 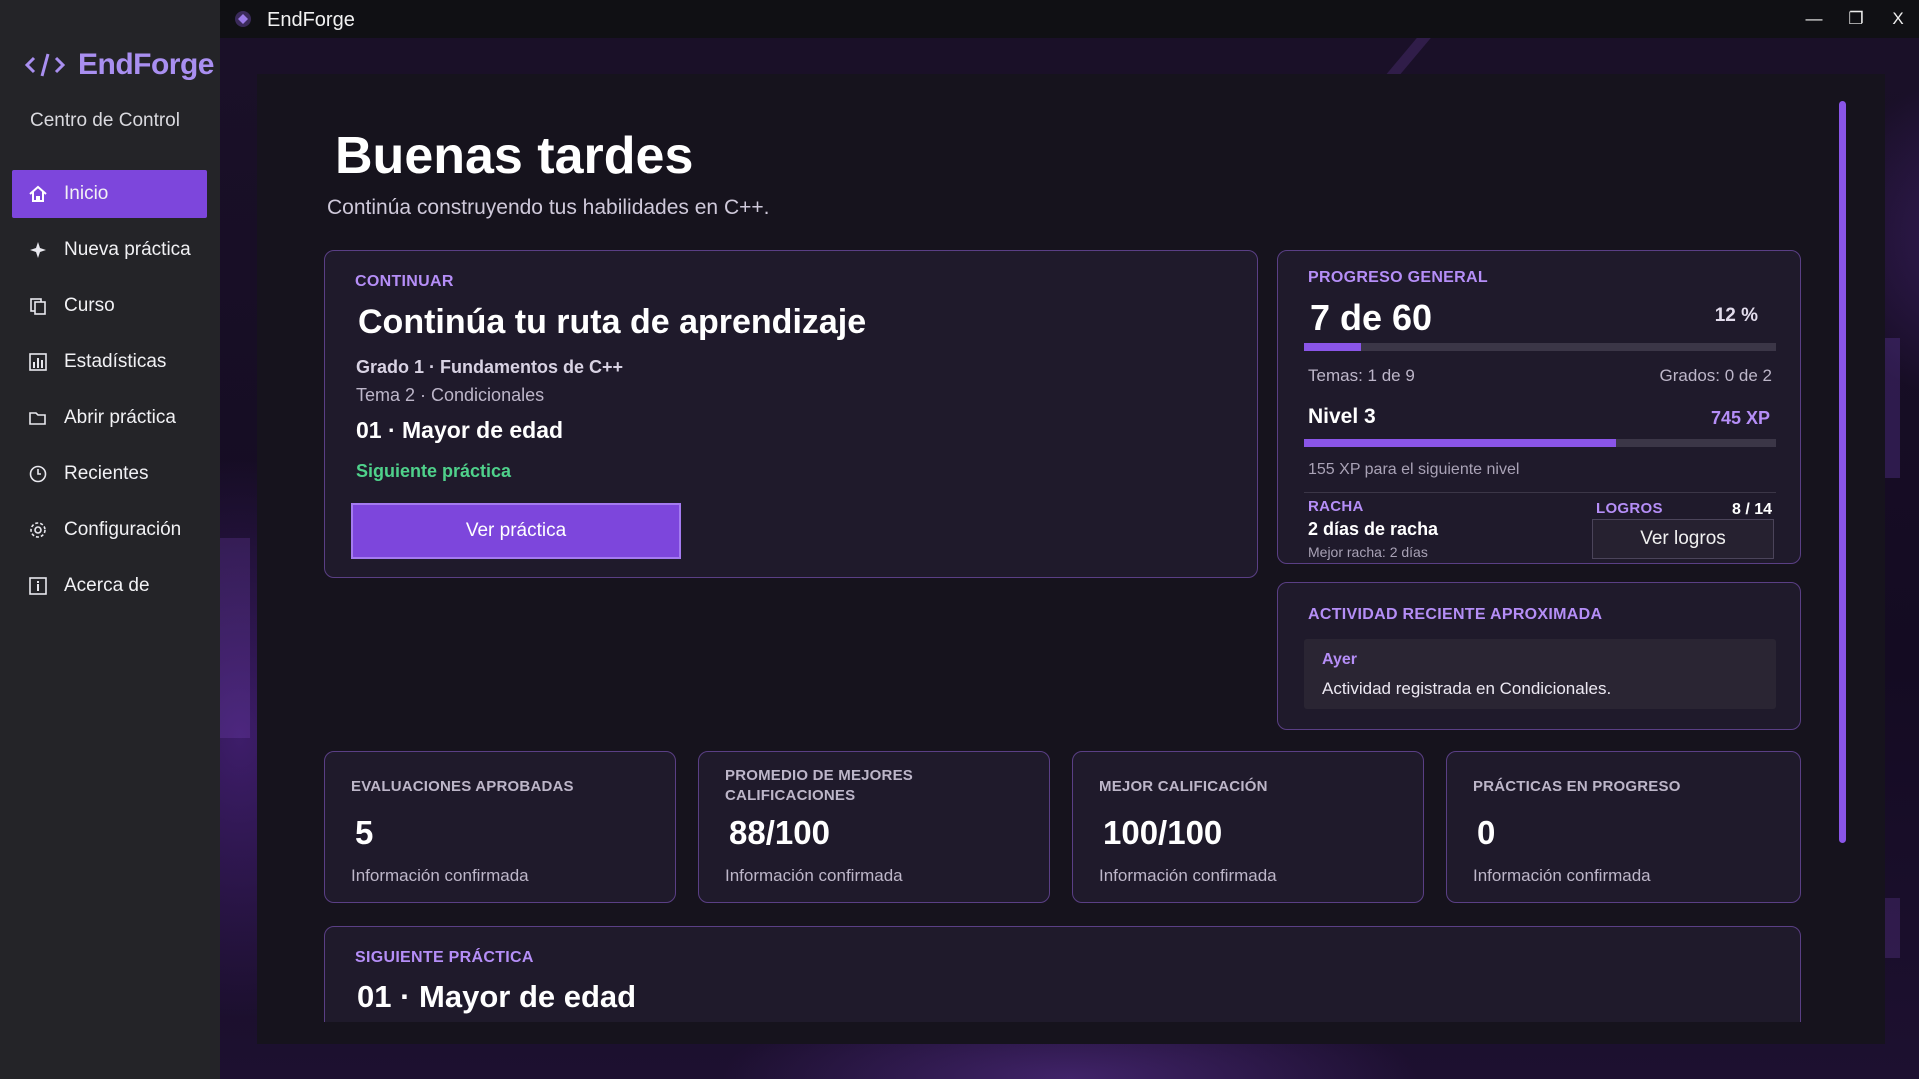 What do you see at coordinates (123, 529) in the screenshot?
I see `sidebar-item-label: Configuración` at bounding box center [123, 529].